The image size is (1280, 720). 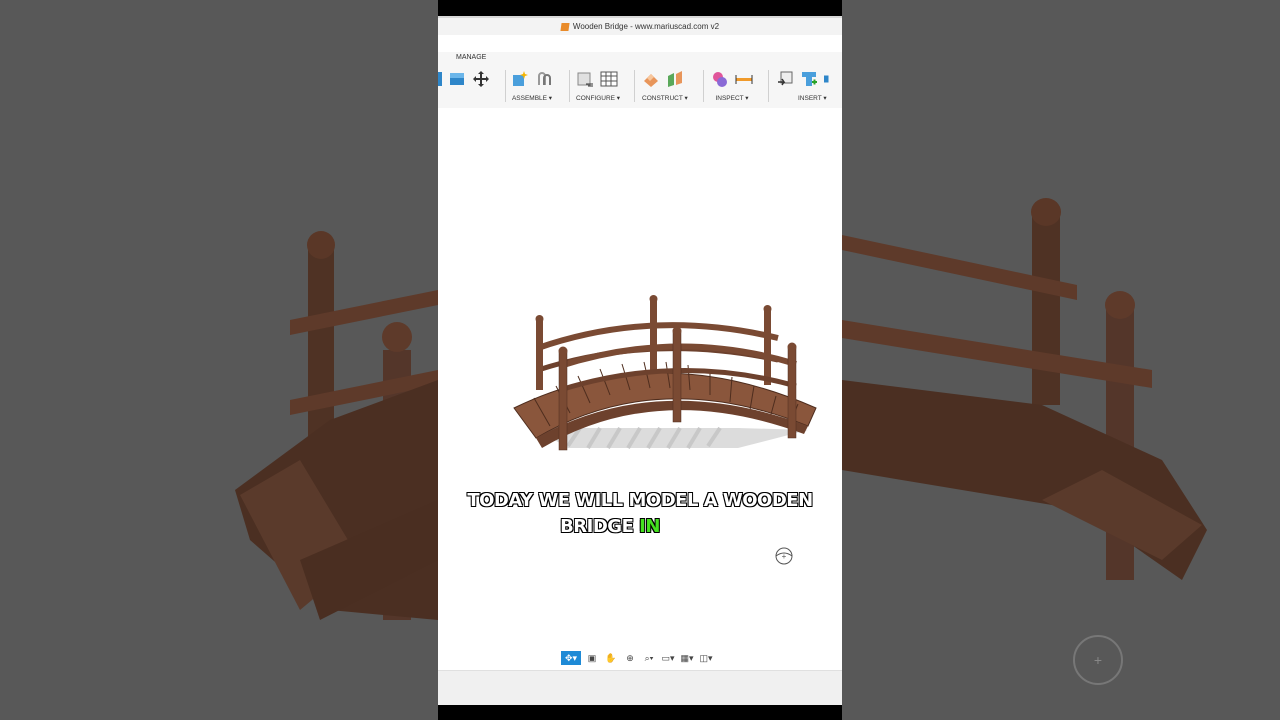 I want to click on partial-tool-icon, so click(x=440, y=79).